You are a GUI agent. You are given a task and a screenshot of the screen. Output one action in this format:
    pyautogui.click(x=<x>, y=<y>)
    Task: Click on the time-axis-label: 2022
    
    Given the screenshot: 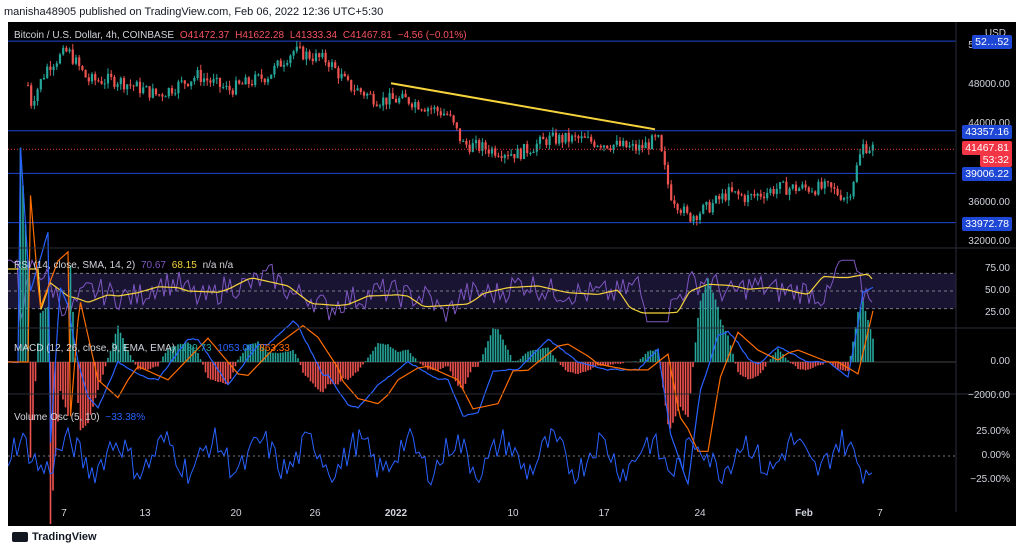 What is the action you would take?
    pyautogui.click(x=396, y=513)
    